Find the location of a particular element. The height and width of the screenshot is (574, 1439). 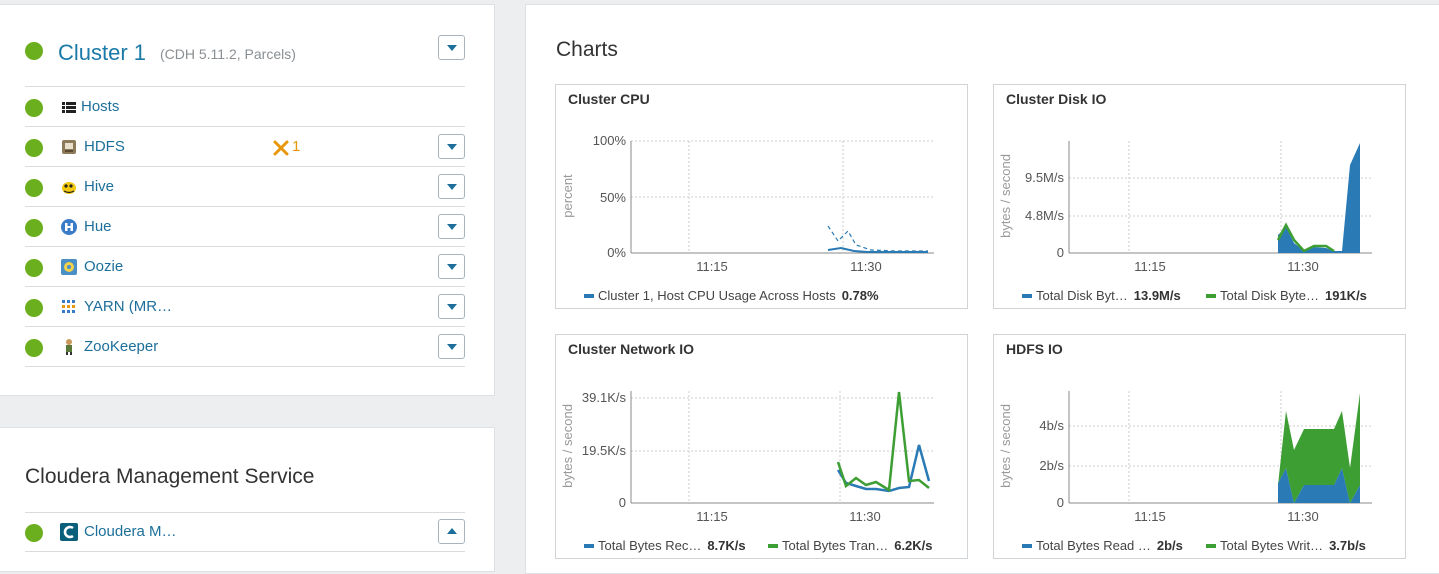

y-tick-label: 39.1K/s is located at coordinates (604, 397).